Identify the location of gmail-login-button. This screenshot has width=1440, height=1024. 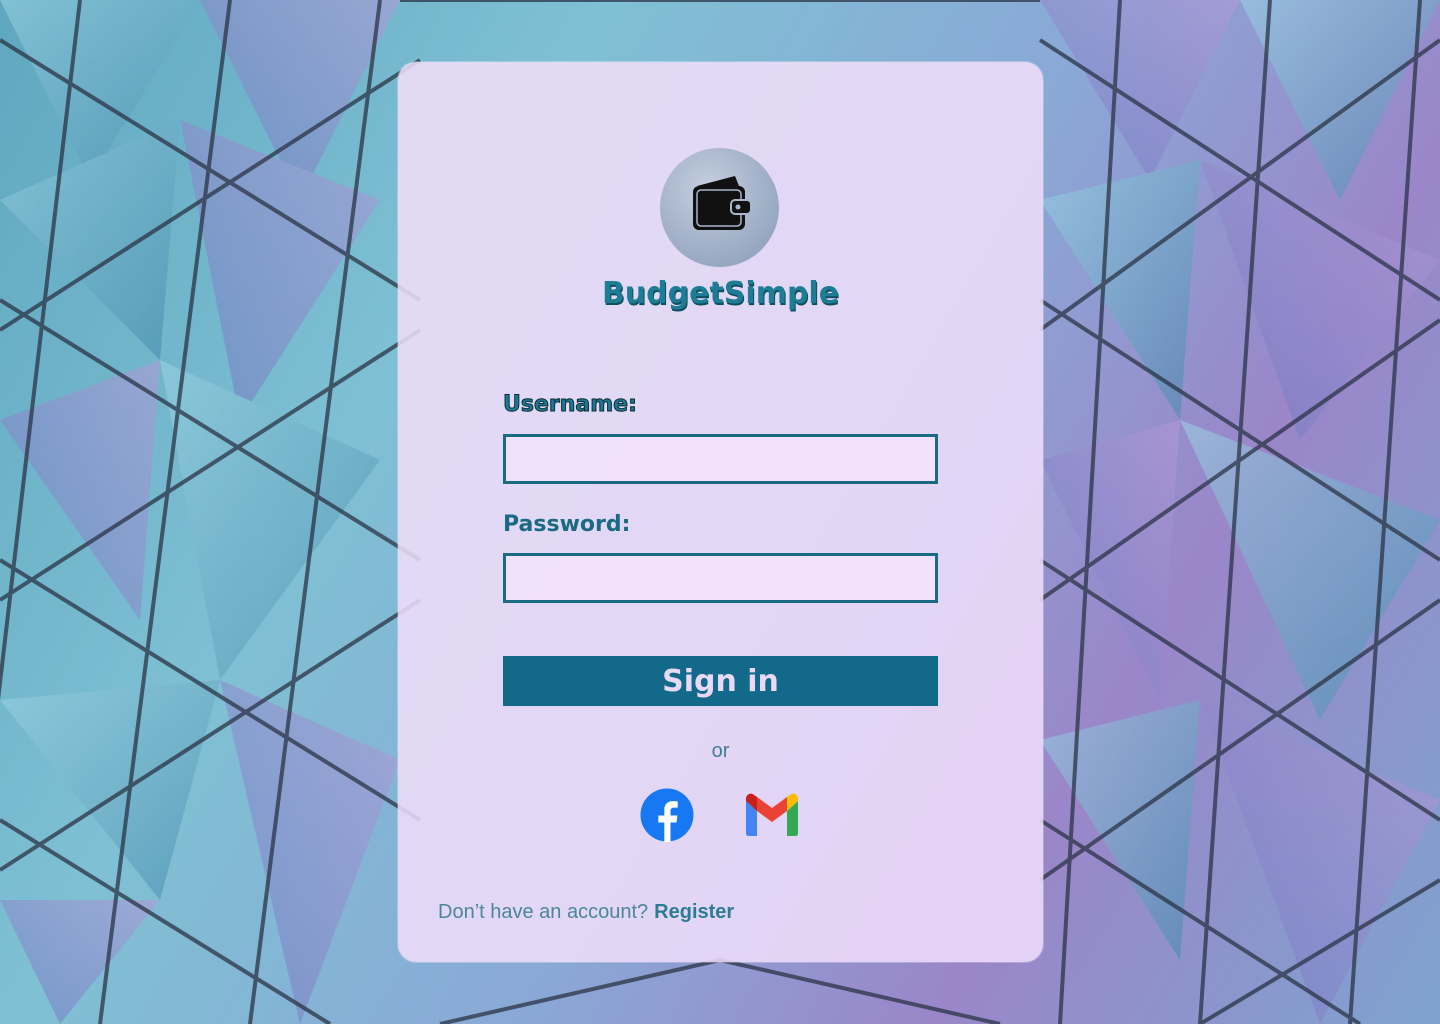
(772, 817).